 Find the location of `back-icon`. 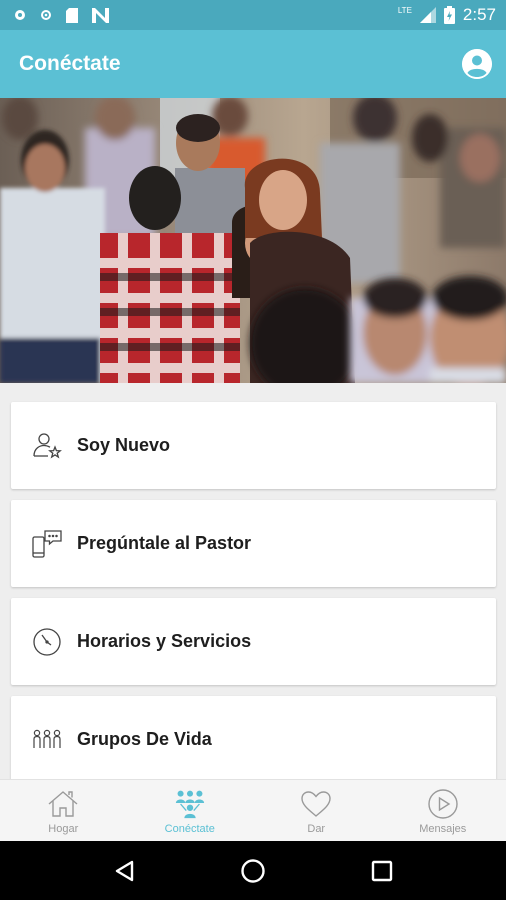

back-icon is located at coordinates (125, 870).